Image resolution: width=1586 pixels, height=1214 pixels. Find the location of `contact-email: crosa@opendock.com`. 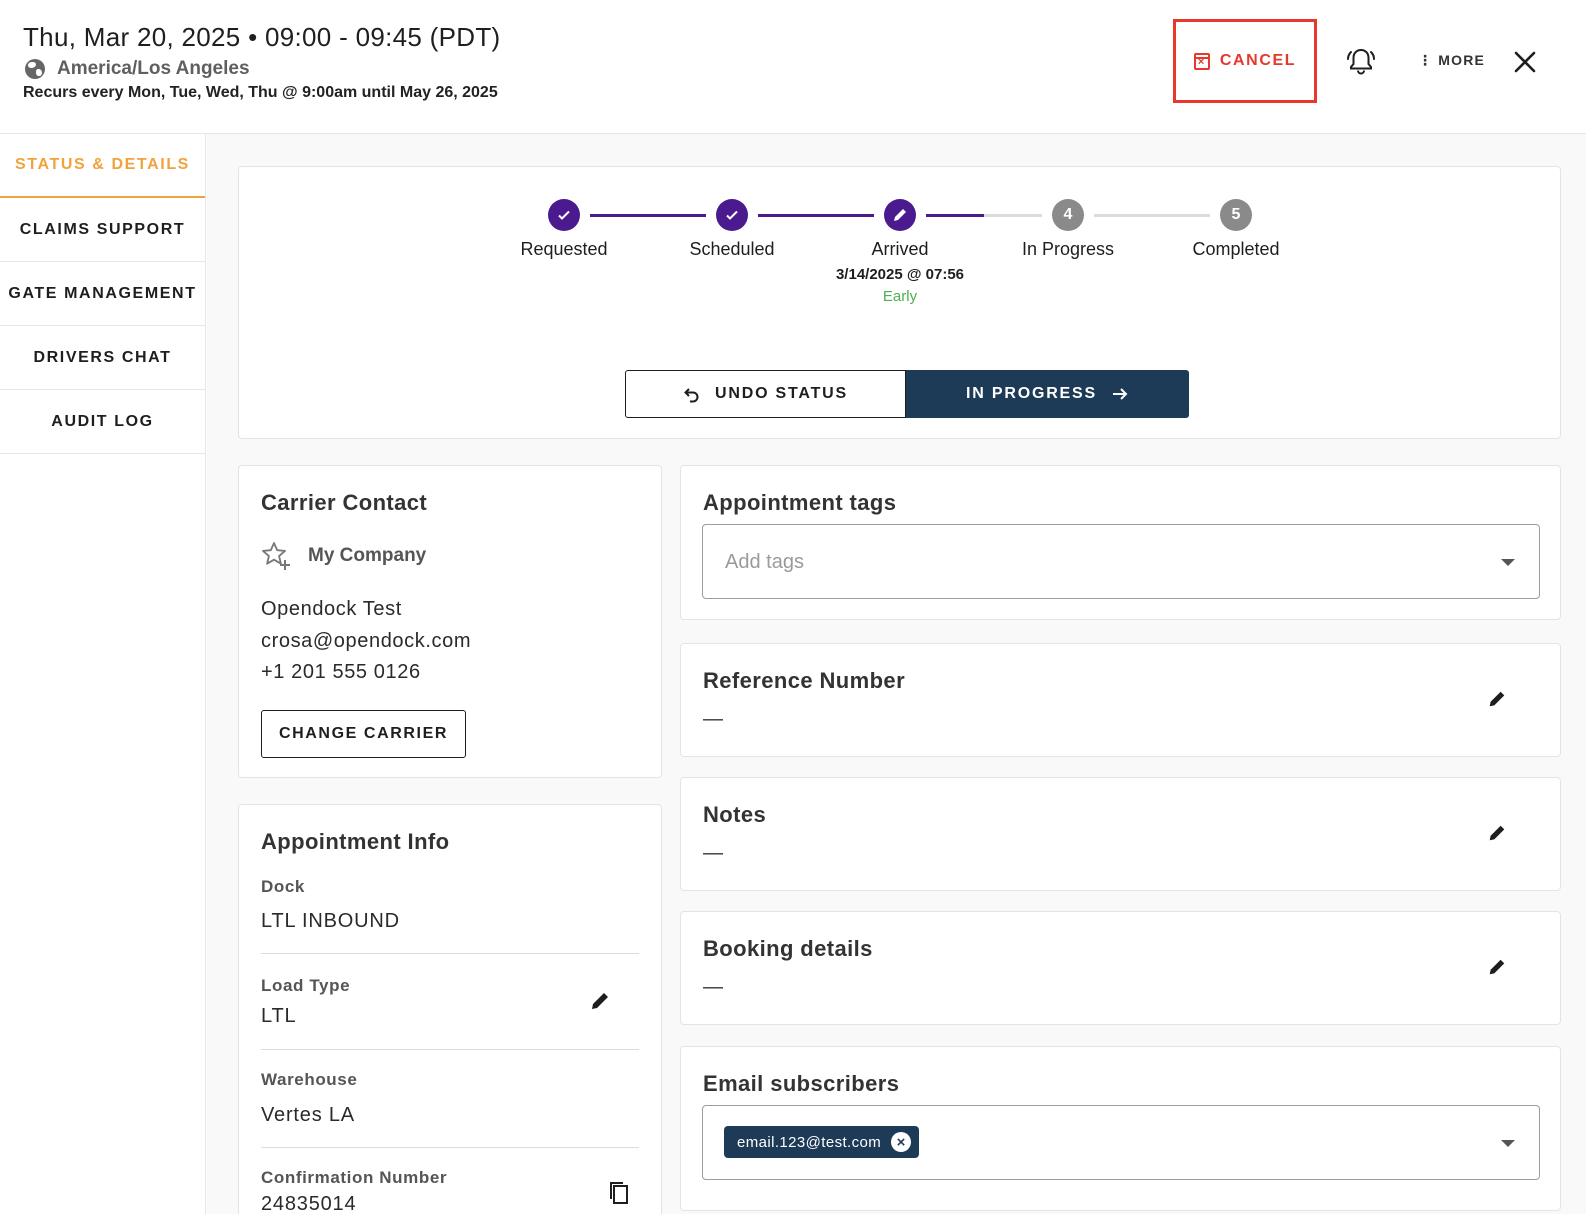

contact-email: crosa@opendock.com is located at coordinates (366, 641).